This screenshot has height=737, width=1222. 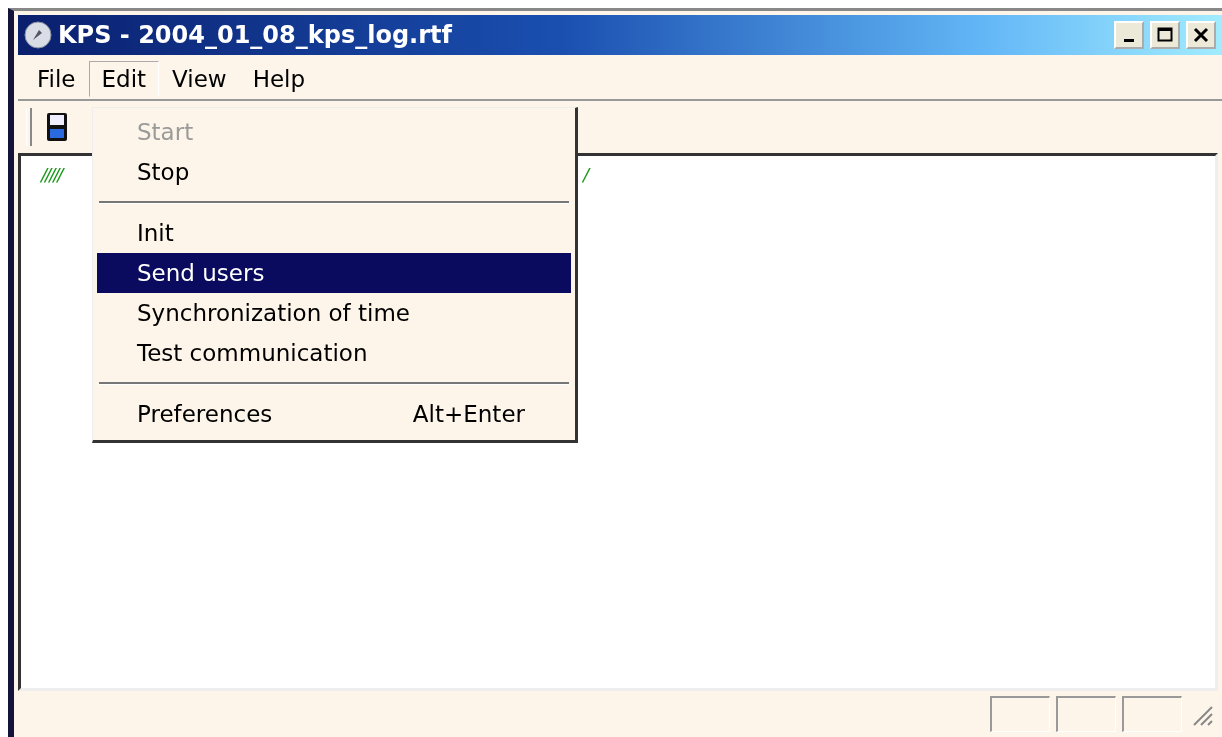 What do you see at coordinates (279, 79) in the screenshot?
I see `menu-item: Help` at bounding box center [279, 79].